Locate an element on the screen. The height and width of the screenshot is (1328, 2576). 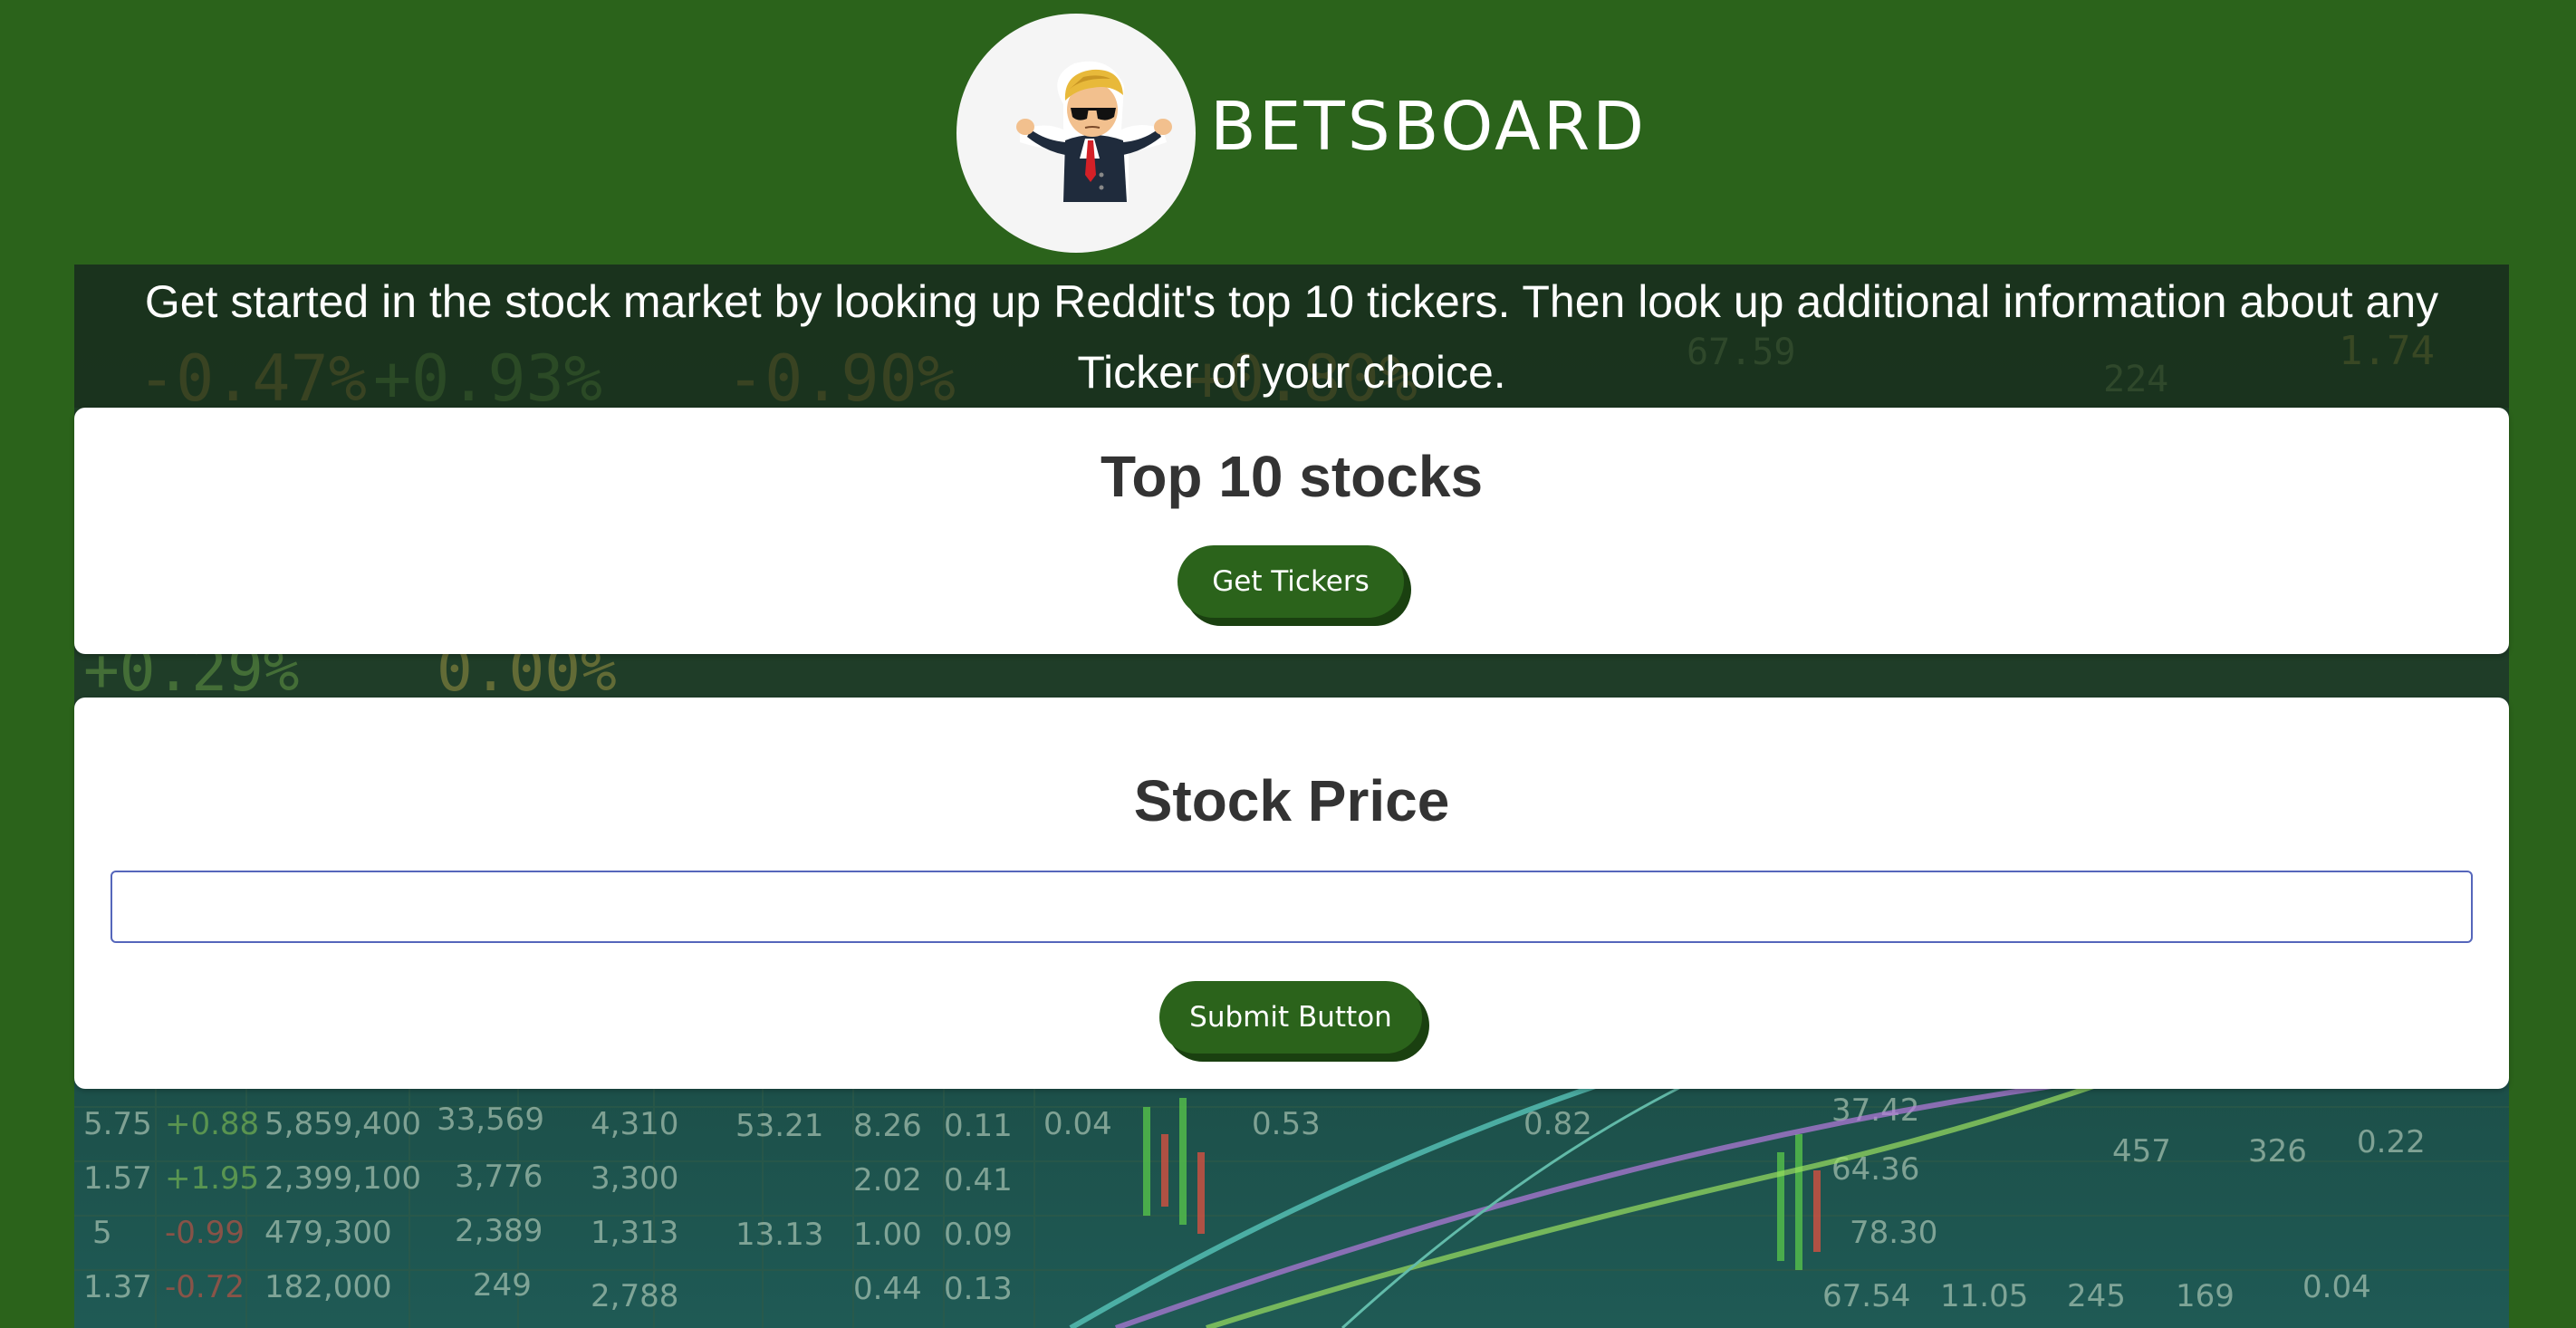
svg-text: 0.44 is located at coordinates (887, 1289).